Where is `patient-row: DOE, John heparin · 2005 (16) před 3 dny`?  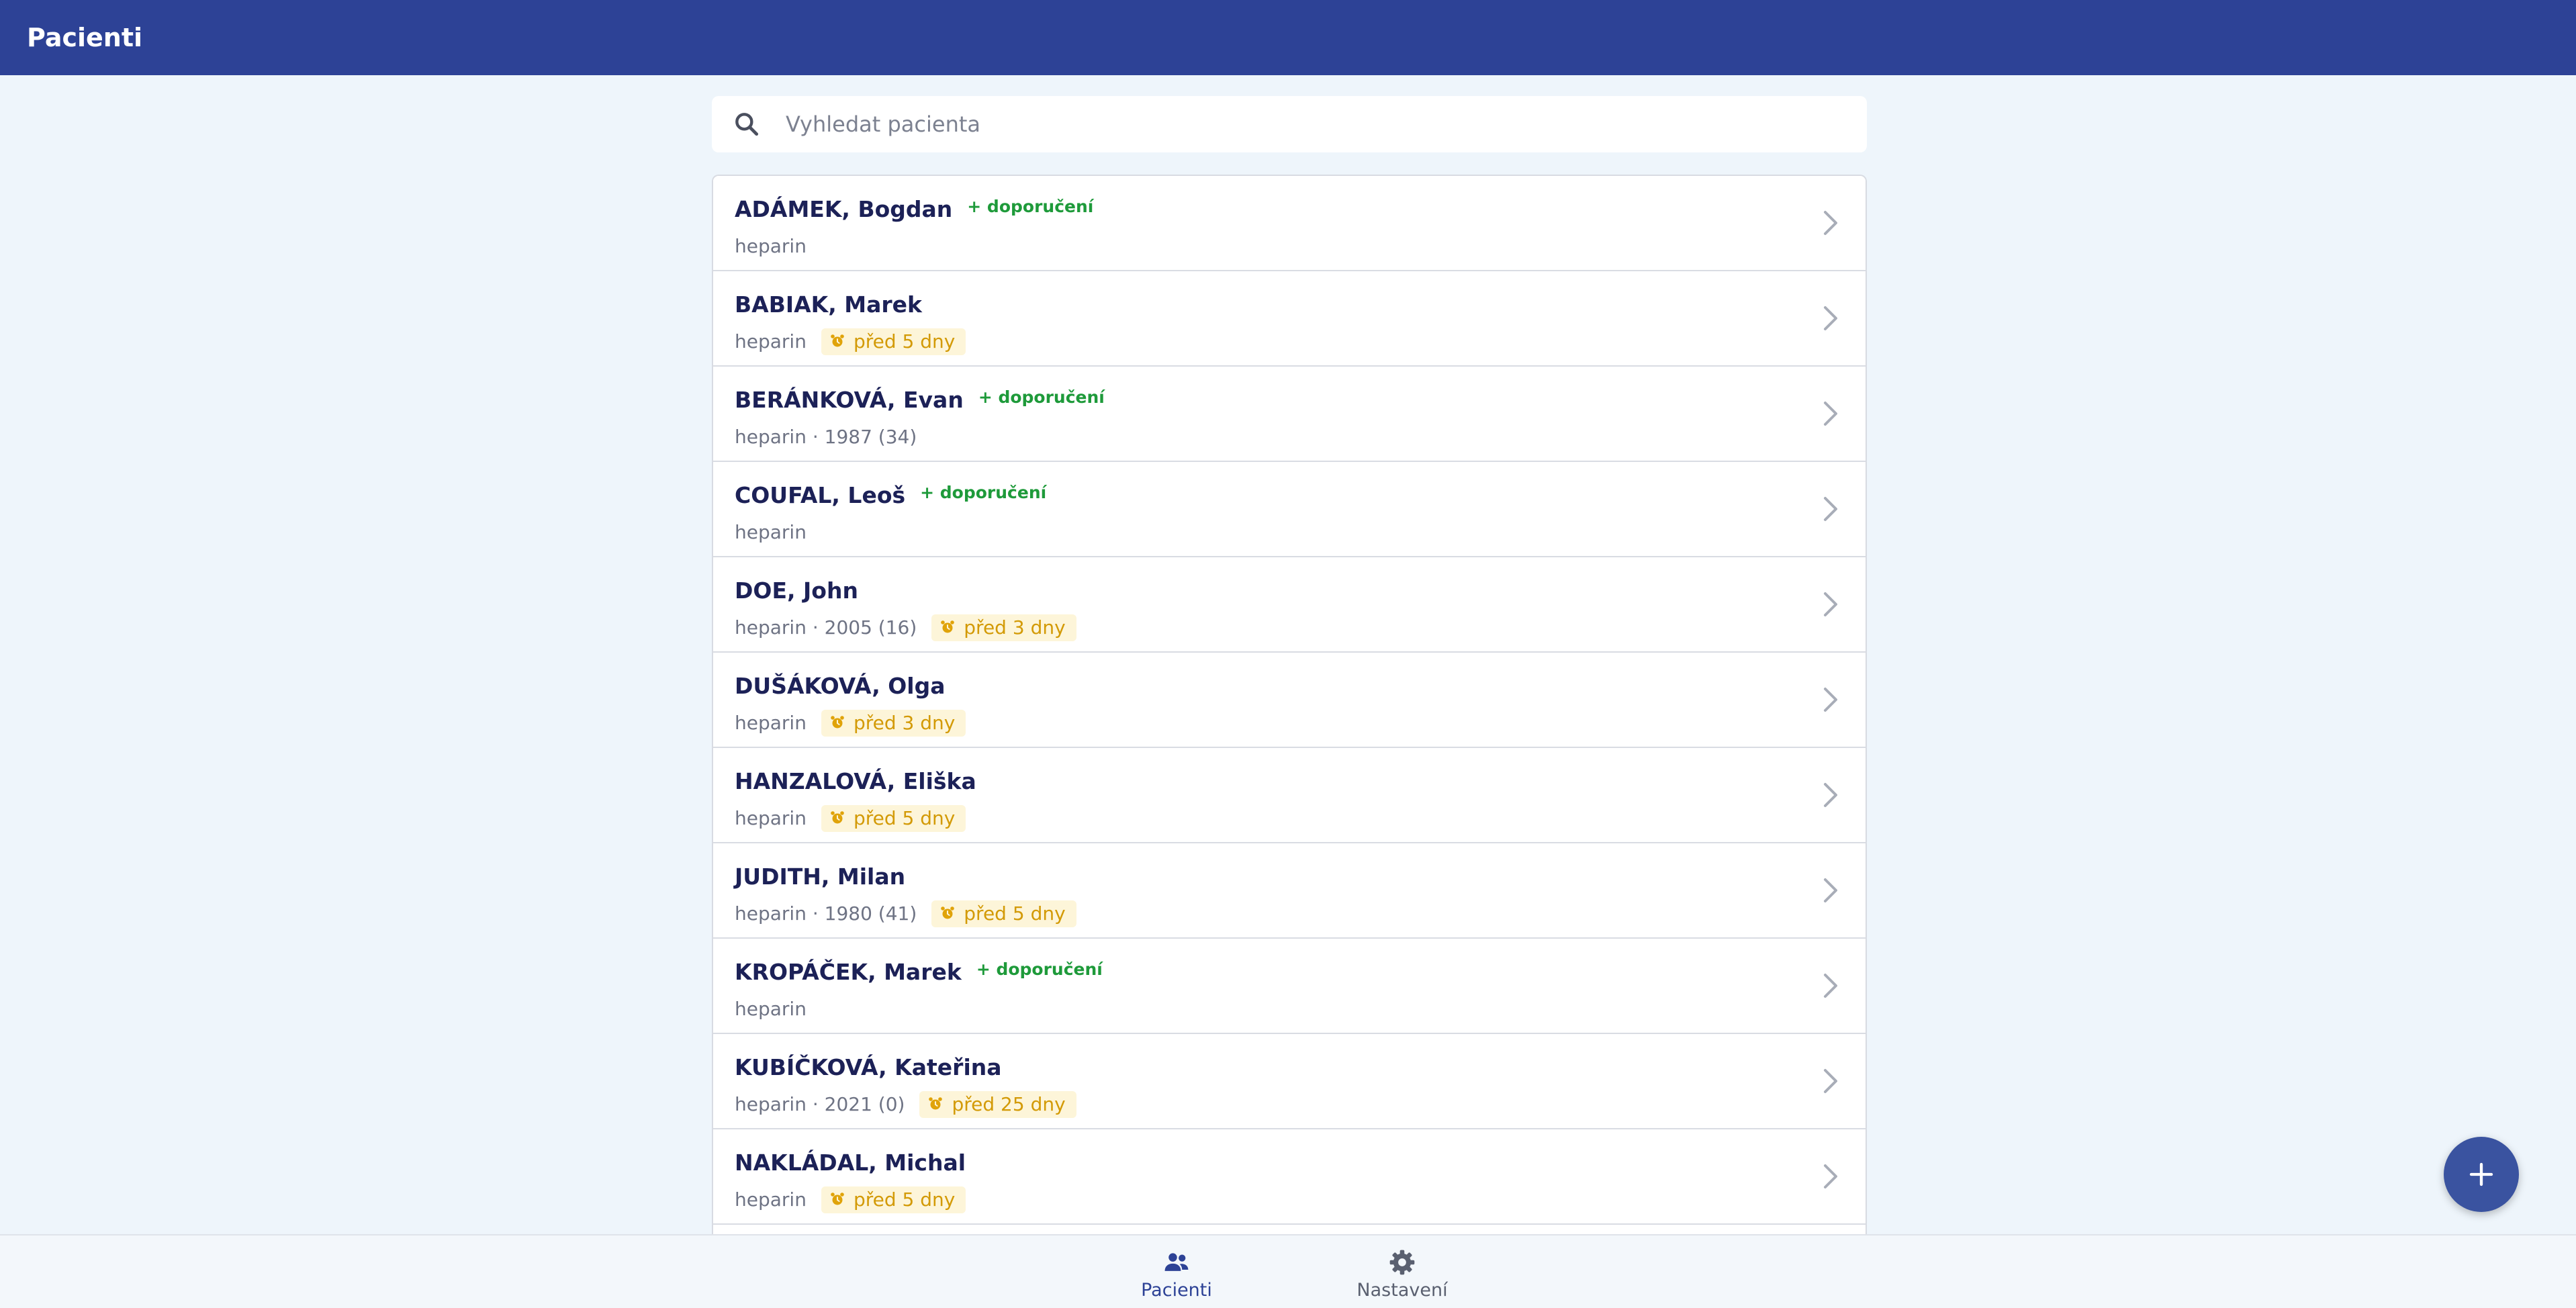 patient-row: DOE, John heparin · 2005 (16) před 3 dny is located at coordinates (1289, 605).